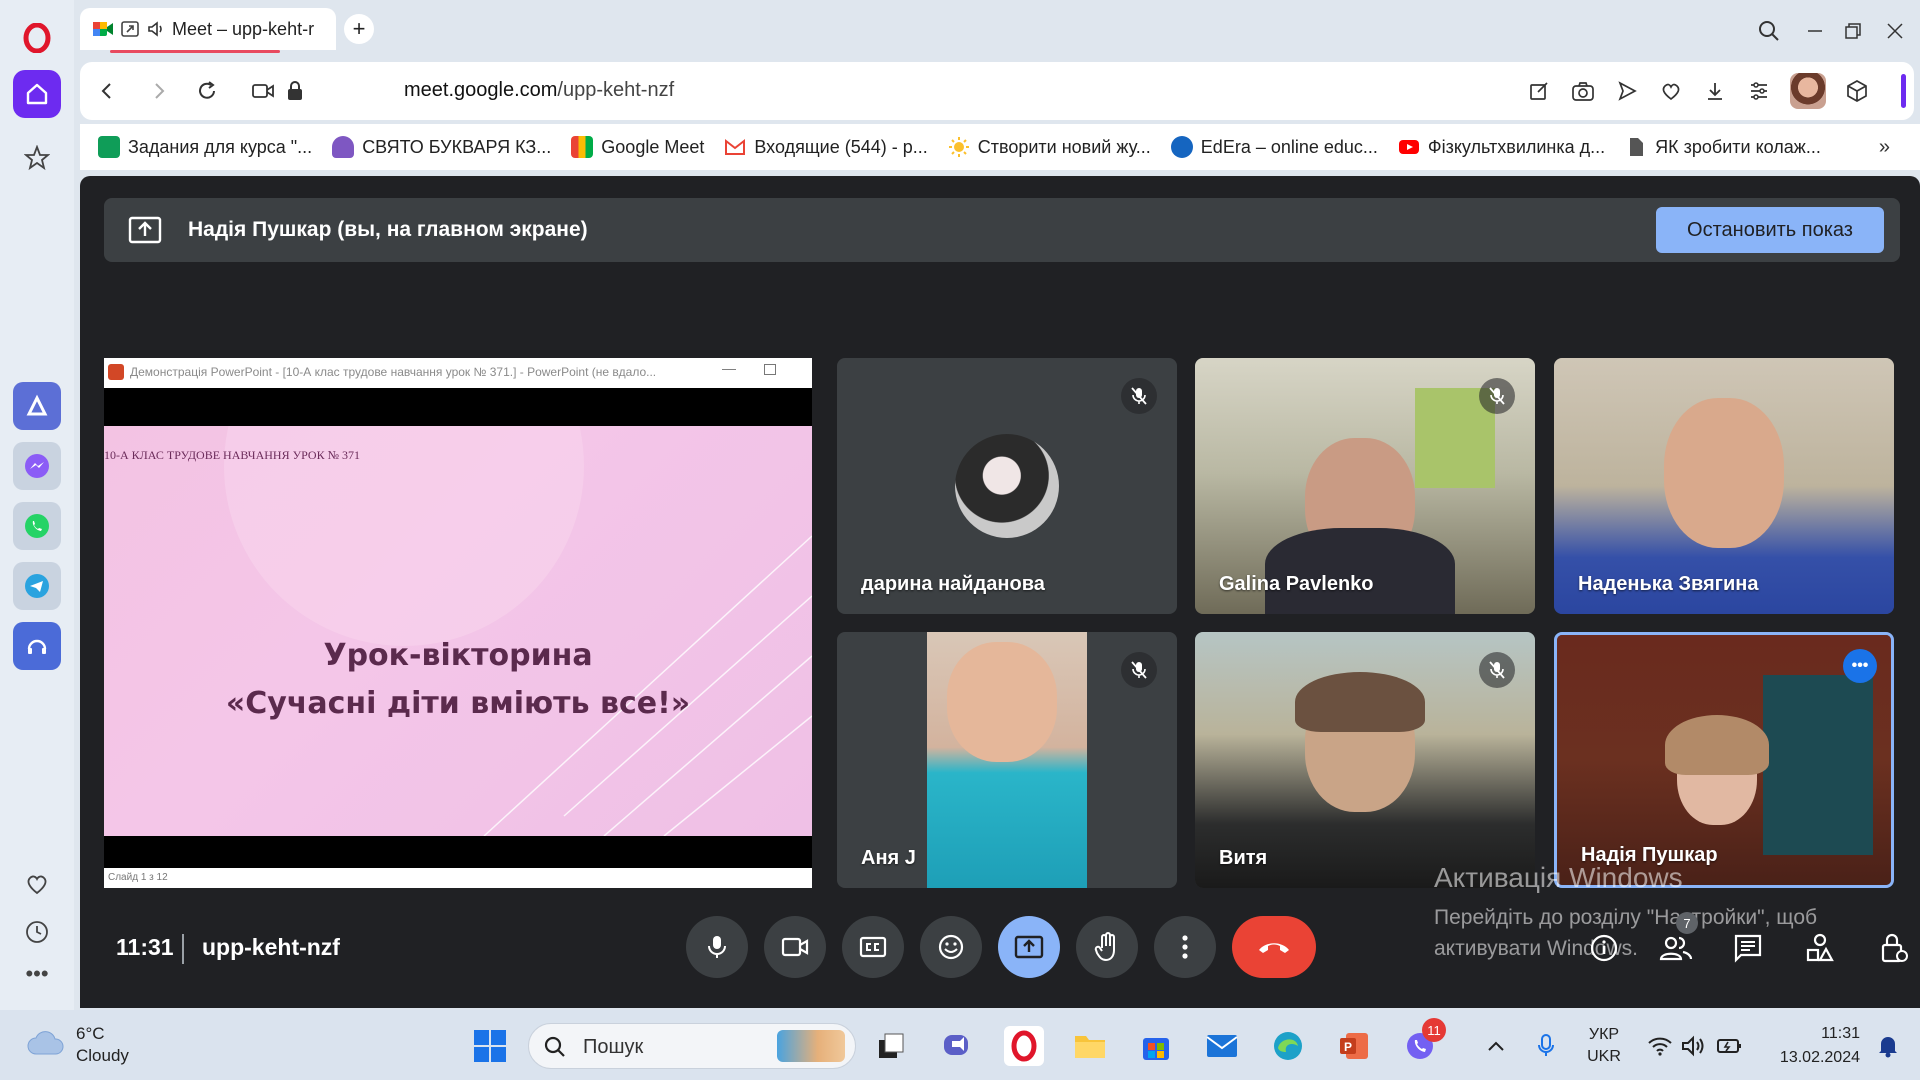 This screenshot has height=1080, width=1920. What do you see at coordinates (1893, 948) in the screenshot?
I see `host-controls-icon` at bounding box center [1893, 948].